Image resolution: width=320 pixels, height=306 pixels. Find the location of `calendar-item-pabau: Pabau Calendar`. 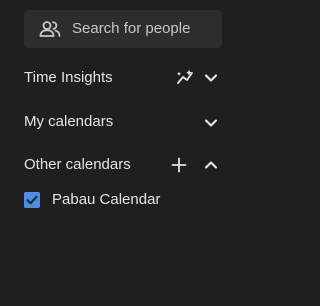

calendar-item-pabau: Pabau Calendar is located at coordinates (124, 200).